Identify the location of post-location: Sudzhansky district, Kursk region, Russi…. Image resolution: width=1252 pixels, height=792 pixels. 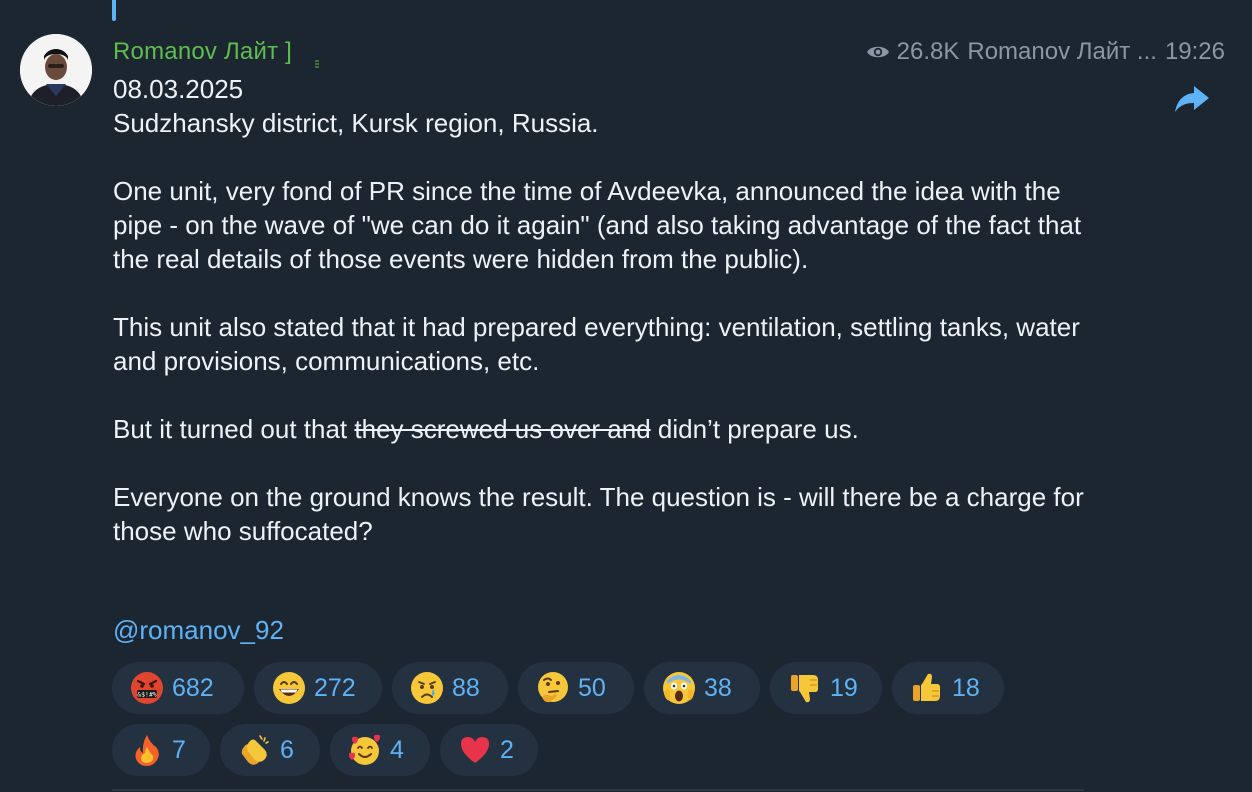
(356, 123).